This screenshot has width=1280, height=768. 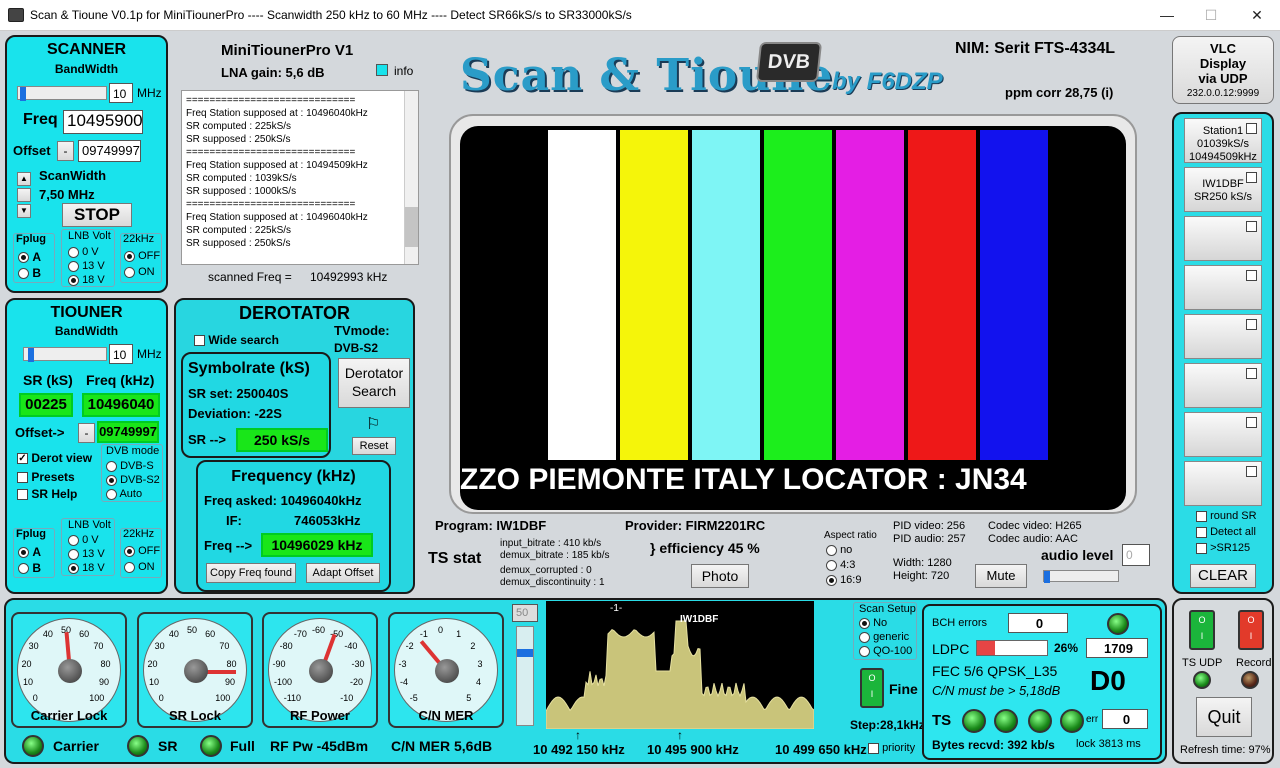 What do you see at coordinates (65, 354) in the screenshot?
I see `tiouner-bandwidth-slider` at bounding box center [65, 354].